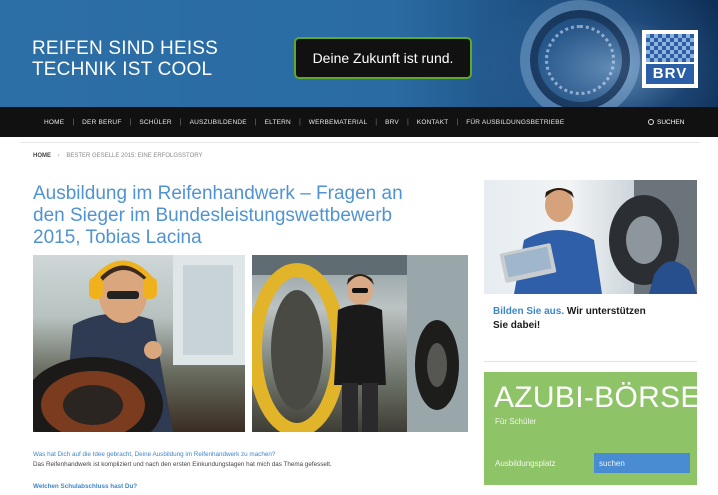  Describe the element at coordinates (516, 421) in the screenshot. I see `azubi-boerse-subtitle: Für Schüler` at that location.